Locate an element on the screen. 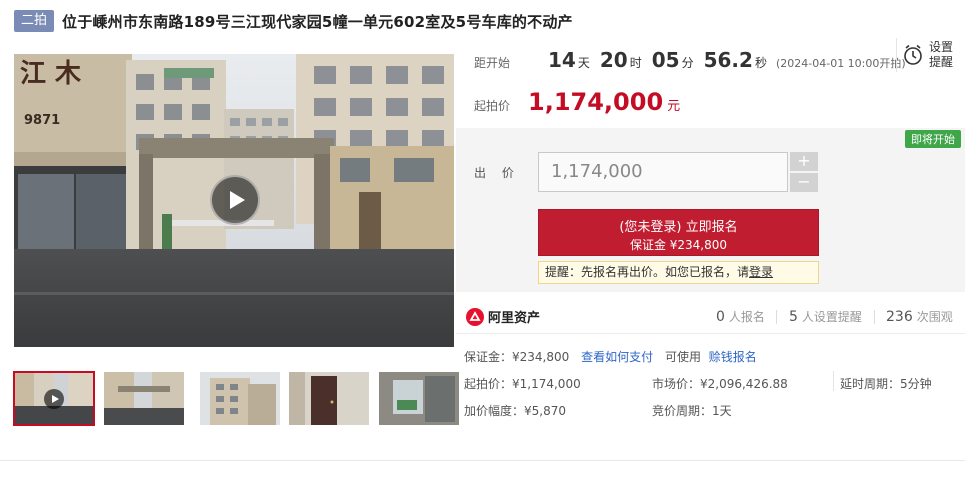  reminder-count-value: 5 is located at coordinates (793, 317).